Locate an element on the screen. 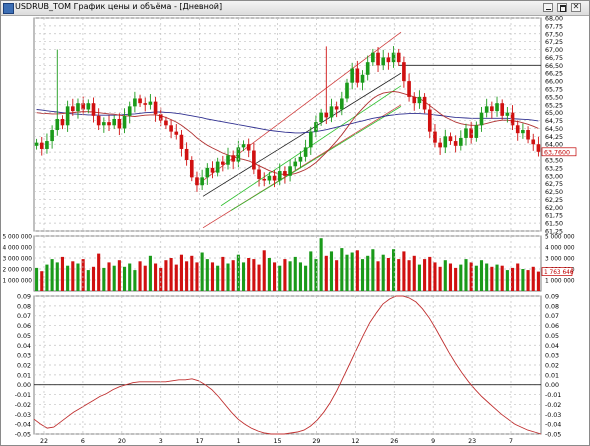 The height and width of the screenshot is (446, 590). volume-tick-label-left: 3 000 000 is located at coordinates (17, 260).